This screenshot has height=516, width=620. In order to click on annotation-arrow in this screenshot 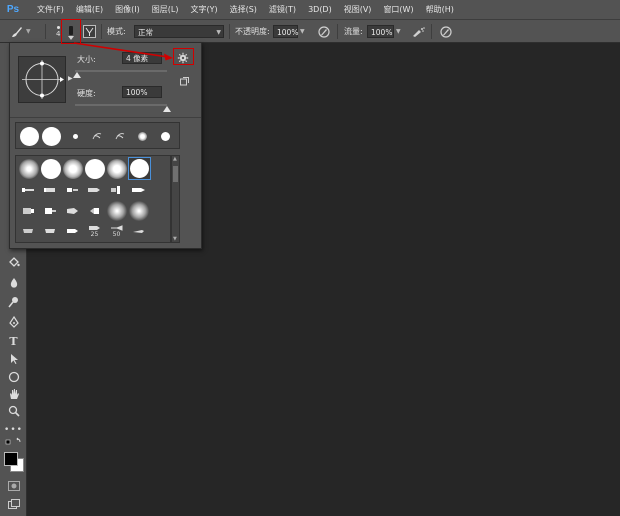, I will do `click(123, 51)`.